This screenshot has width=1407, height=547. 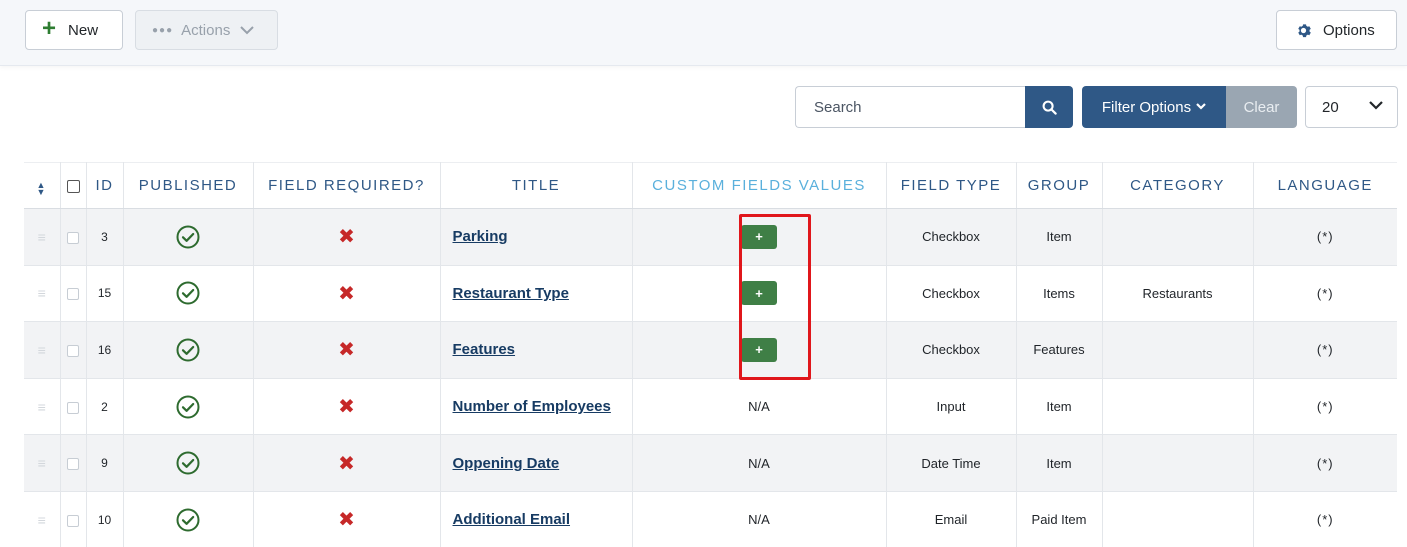 I want to click on title-cell: Oppening Date, so click(x=536, y=463).